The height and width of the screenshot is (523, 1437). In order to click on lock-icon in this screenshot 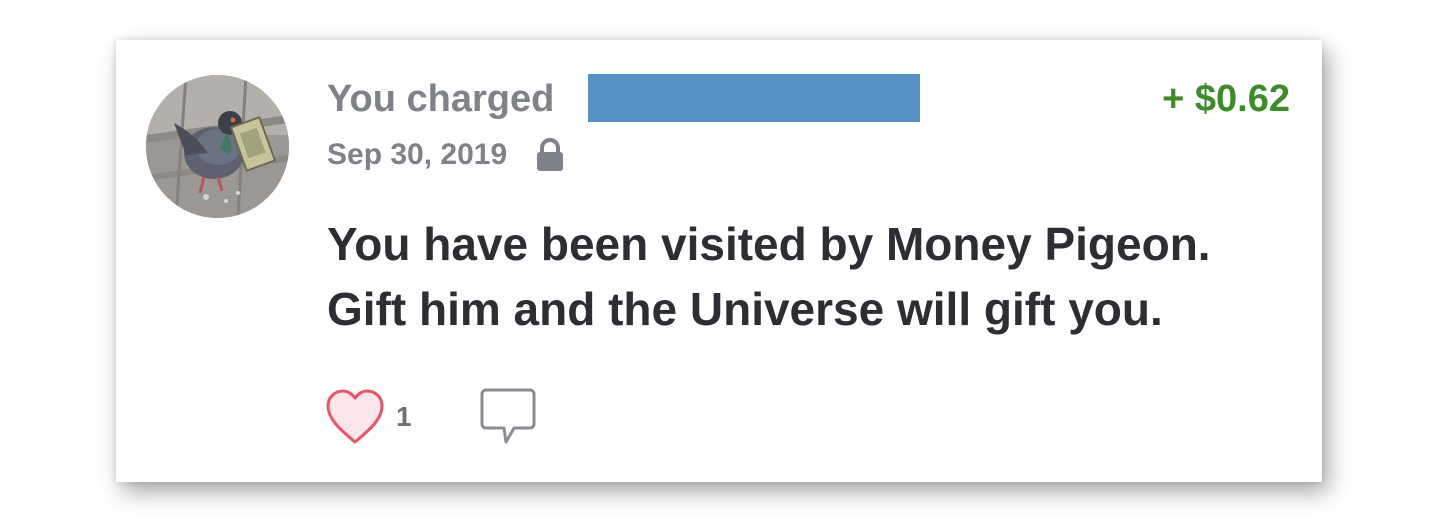, I will do `click(550, 155)`.